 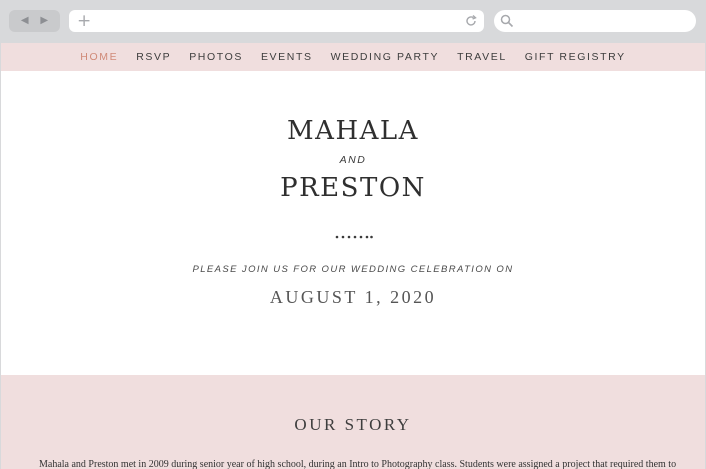 I want to click on nav-item-photos: PHOTOS, so click(x=216, y=57).